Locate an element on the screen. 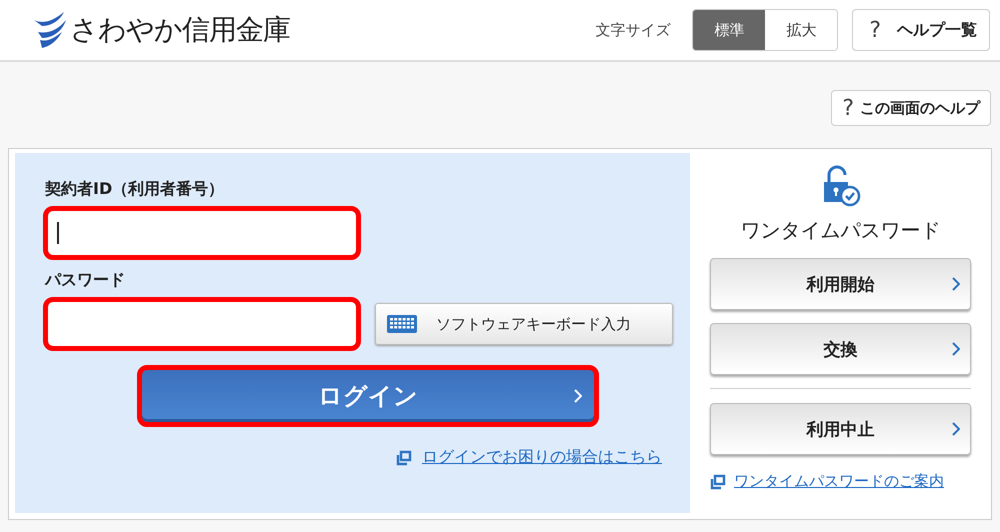  otp-title: ワンタイムパスワード is located at coordinates (841, 230).